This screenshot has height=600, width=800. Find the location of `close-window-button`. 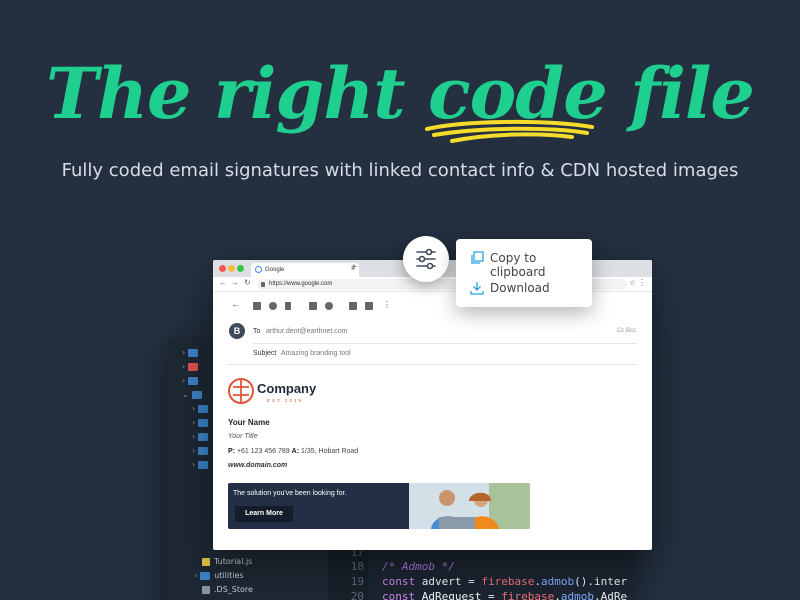

close-window-button is located at coordinates (222, 268).